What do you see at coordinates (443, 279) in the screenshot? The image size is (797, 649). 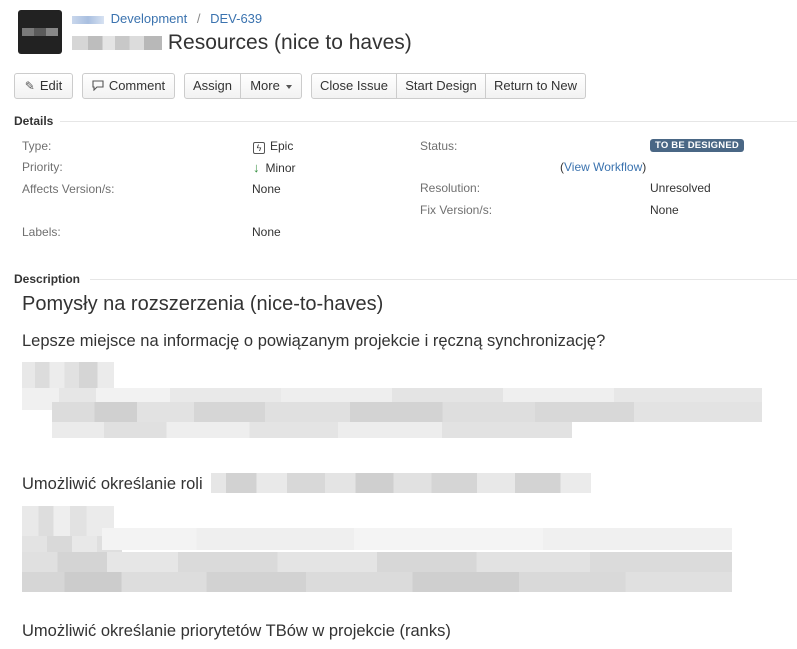 I see `description-divider` at bounding box center [443, 279].